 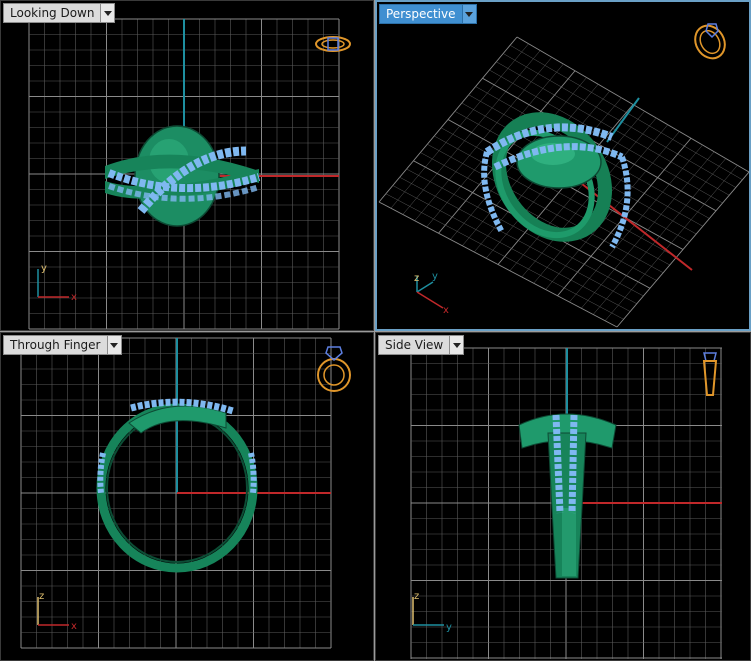 What do you see at coordinates (52, 13) in the screenshot?
I see `viewport-title: Looking Down` at bounding box center [52, 13].